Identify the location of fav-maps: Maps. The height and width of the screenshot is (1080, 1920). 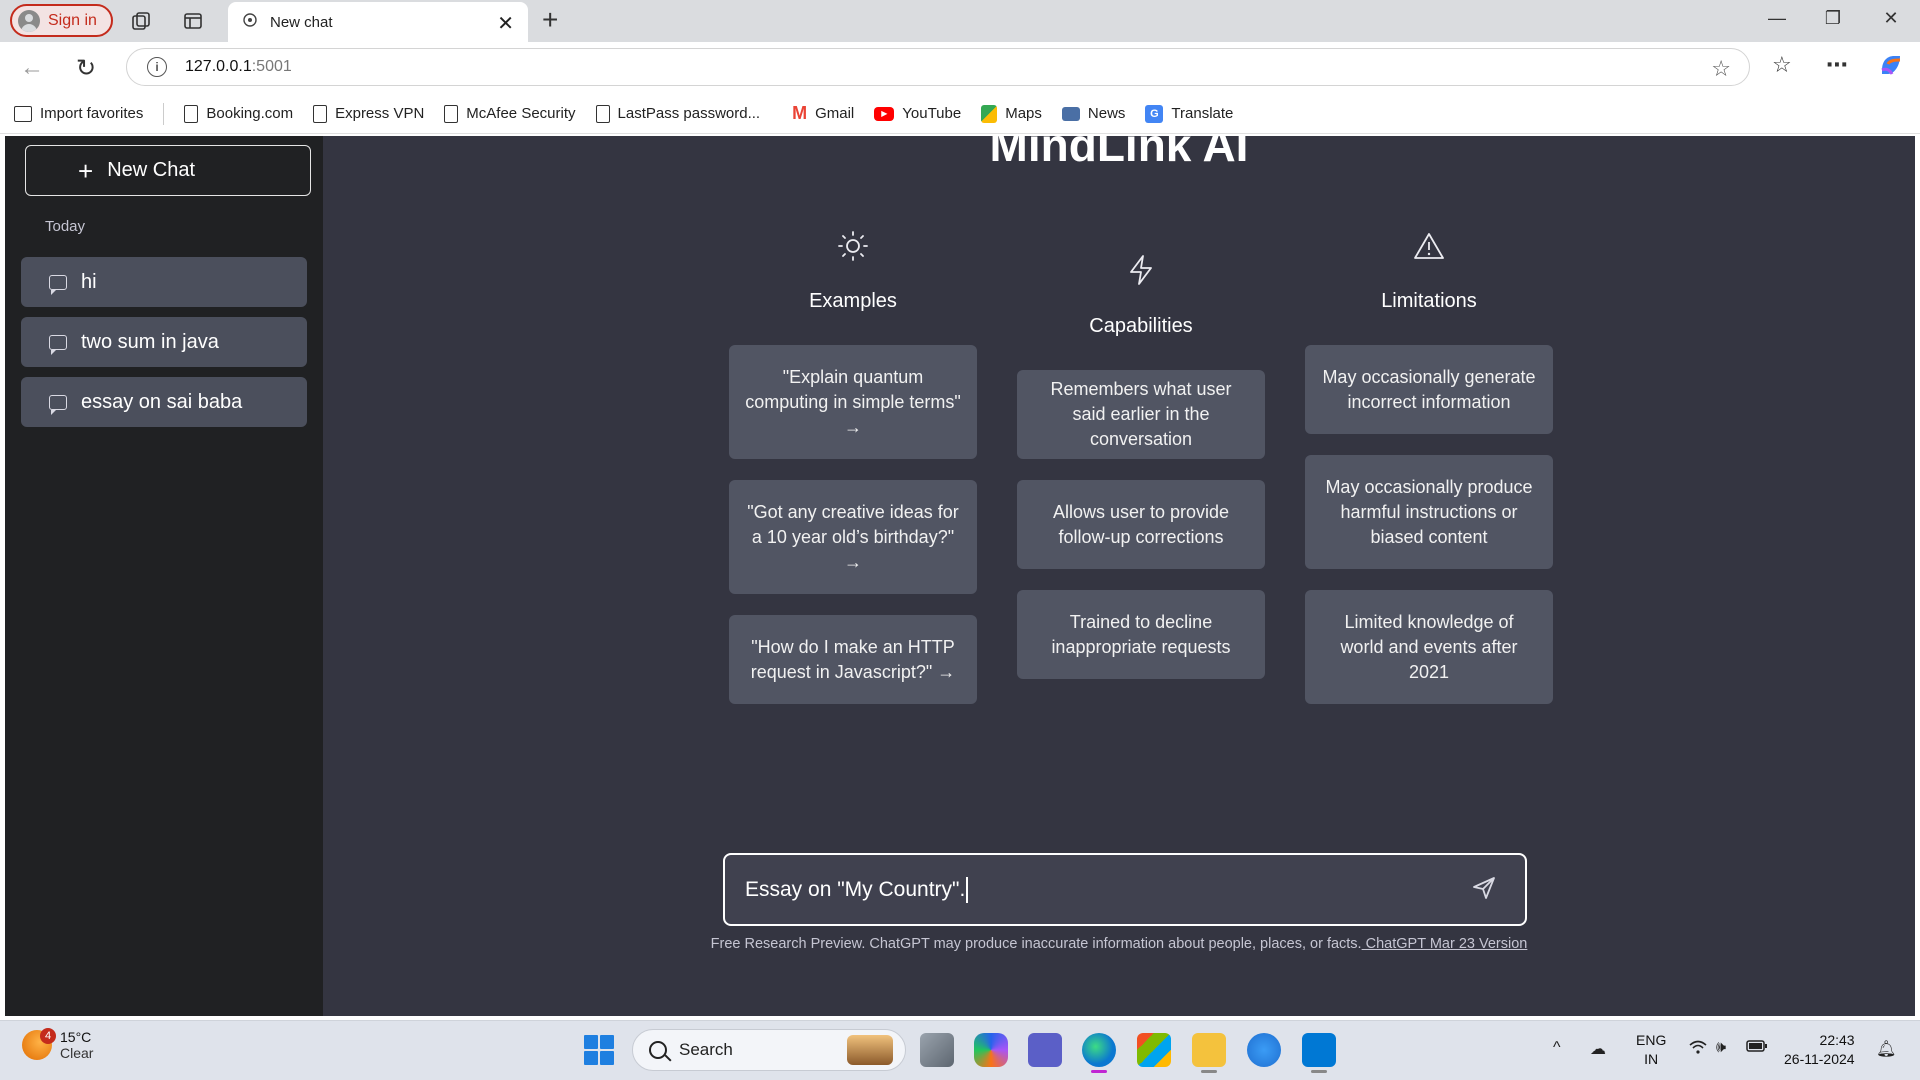
(1011, 113).